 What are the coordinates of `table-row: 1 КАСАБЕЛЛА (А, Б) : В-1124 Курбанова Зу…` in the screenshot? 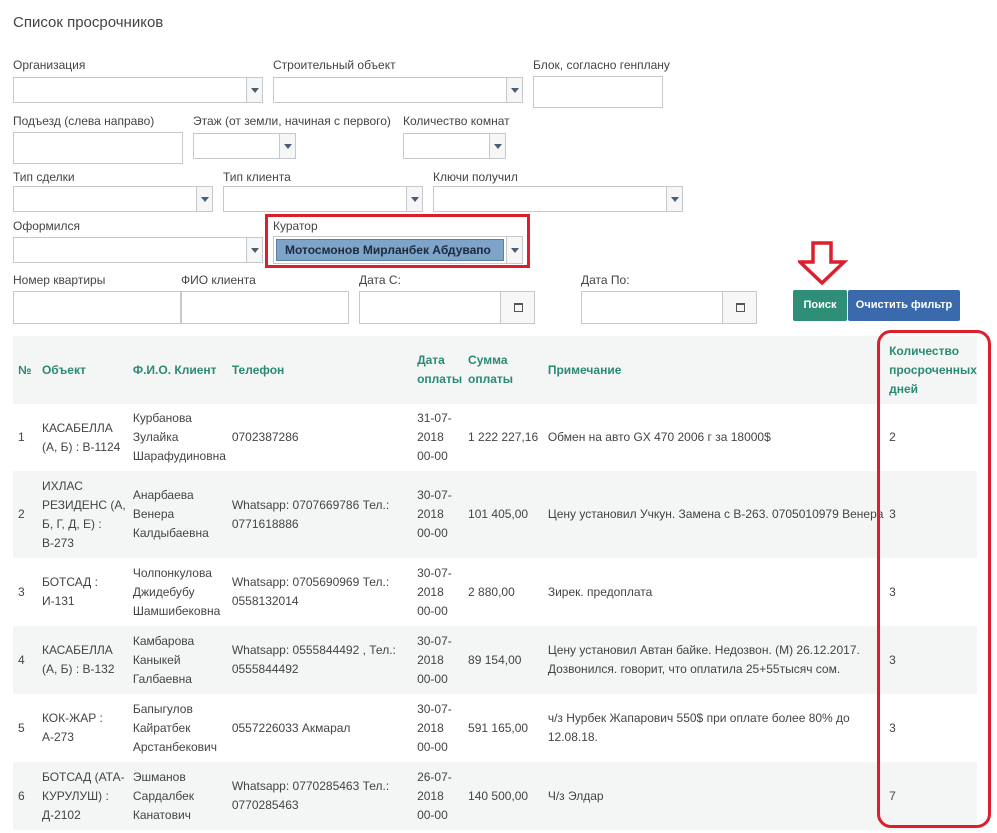 It's located at (495, 437).